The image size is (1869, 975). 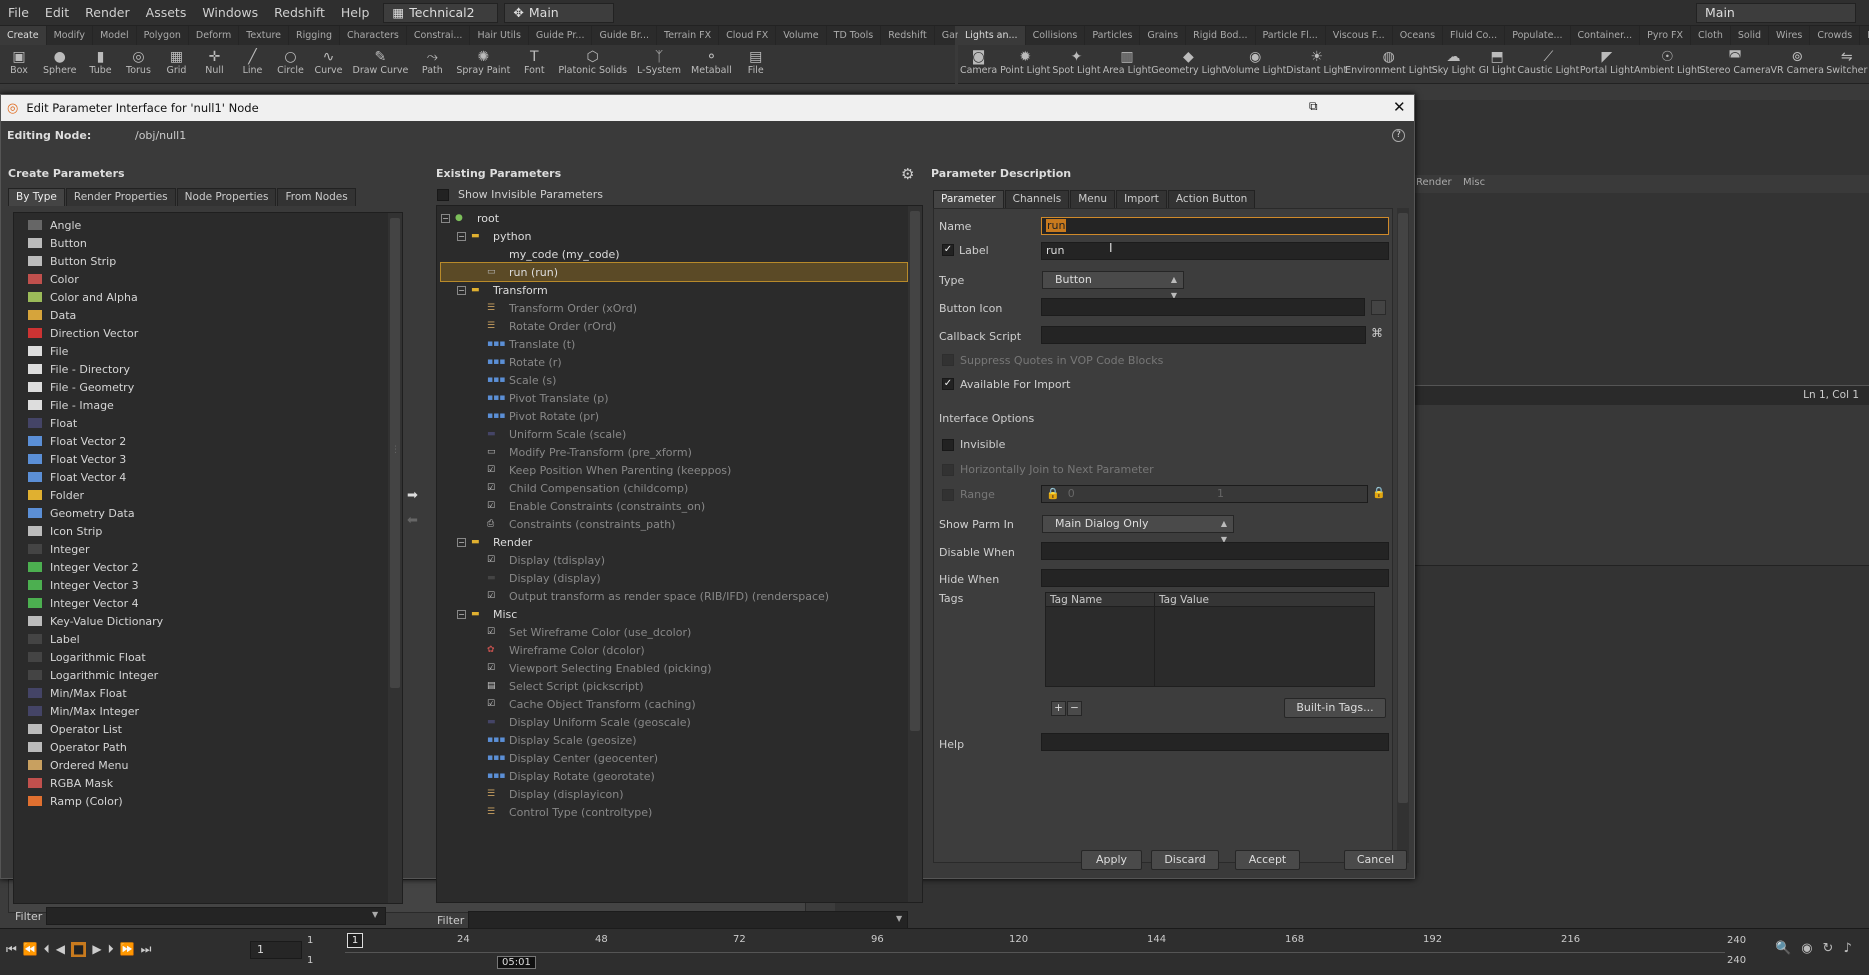 I want to click on cancel-button: Cancel, so click(x=1375, y=860).